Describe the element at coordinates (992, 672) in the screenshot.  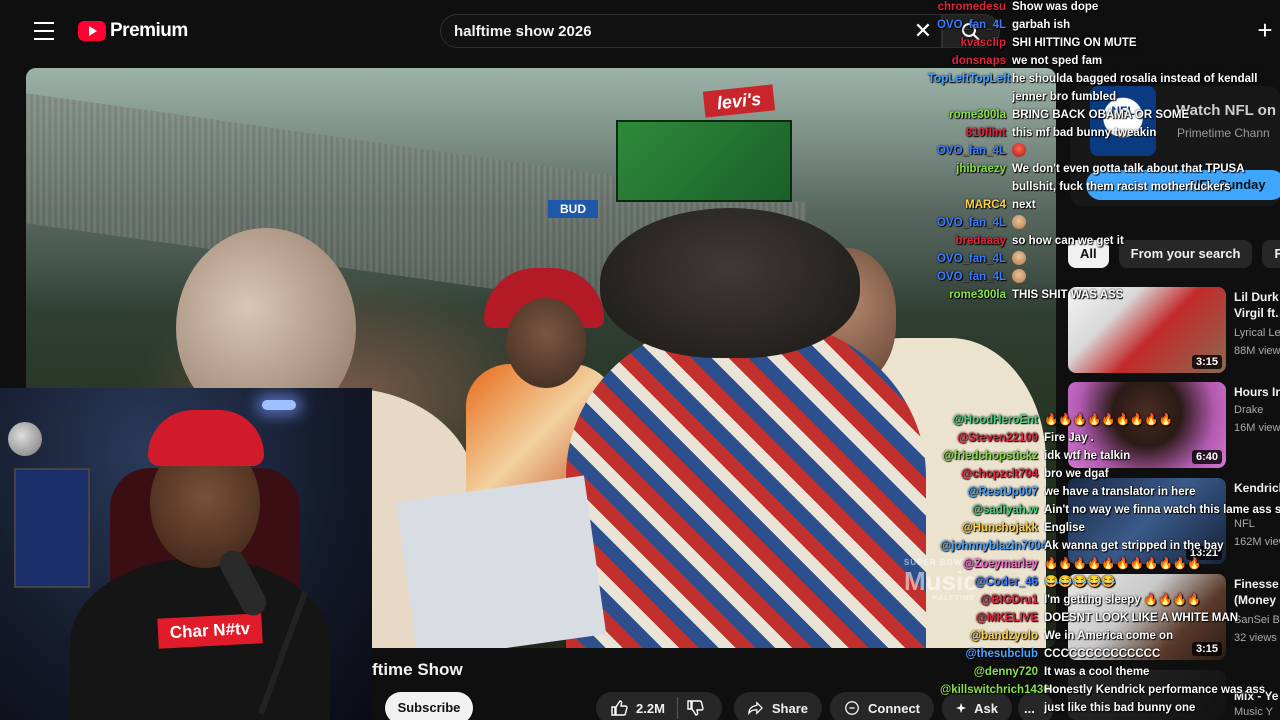
I see `chat-username: @denny720` at that location.